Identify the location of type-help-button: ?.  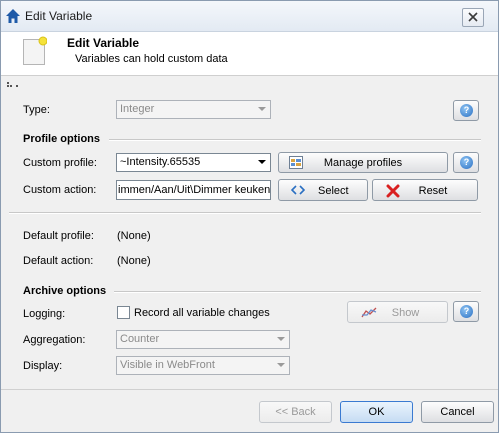
(466, 110).